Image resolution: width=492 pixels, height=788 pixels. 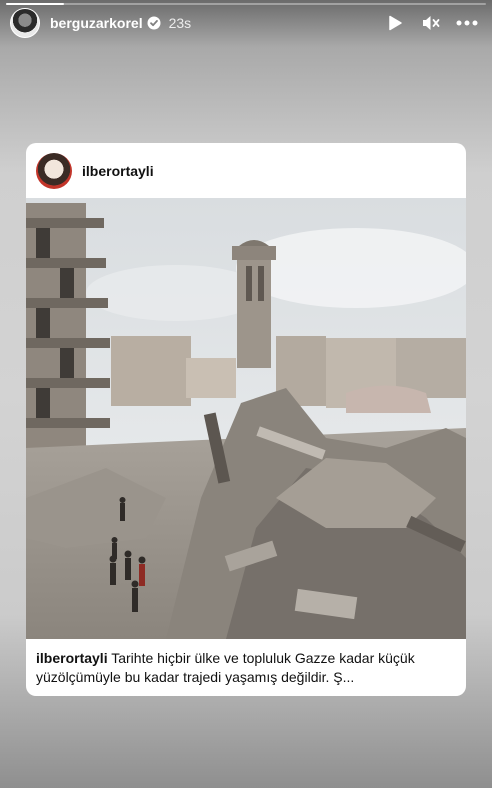 I want to click on story-progress-bar, so click(x=246, y=4).